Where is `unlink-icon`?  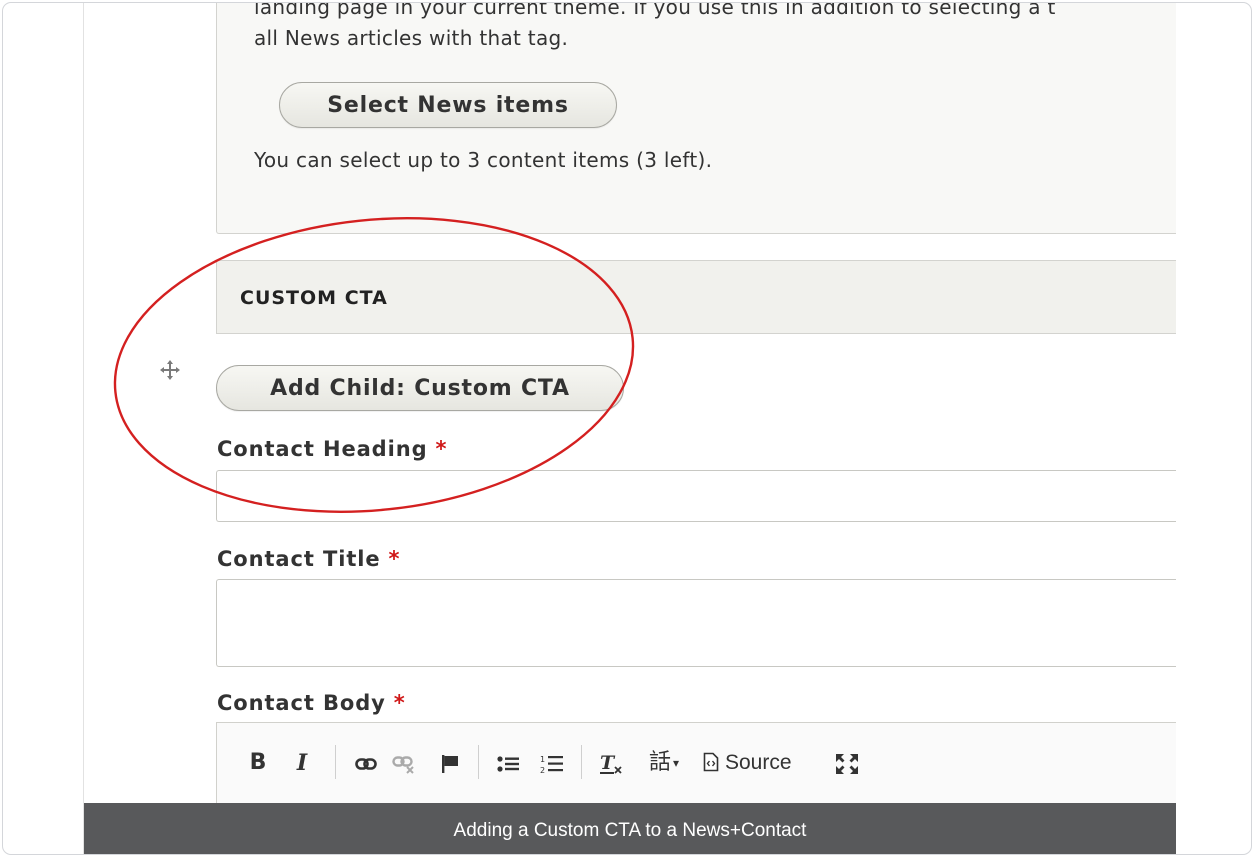
unlink-icon is located at coordinates (404, 763).